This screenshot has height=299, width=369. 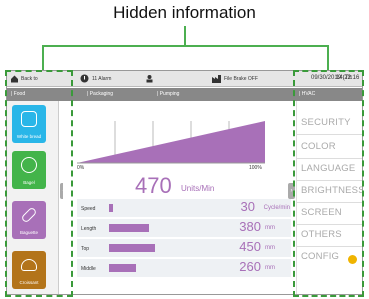 What do you see at coordinates (184, 12) in the screenshot?
I see `annotation-title: Hidden information` at bounding box center [184, 12].